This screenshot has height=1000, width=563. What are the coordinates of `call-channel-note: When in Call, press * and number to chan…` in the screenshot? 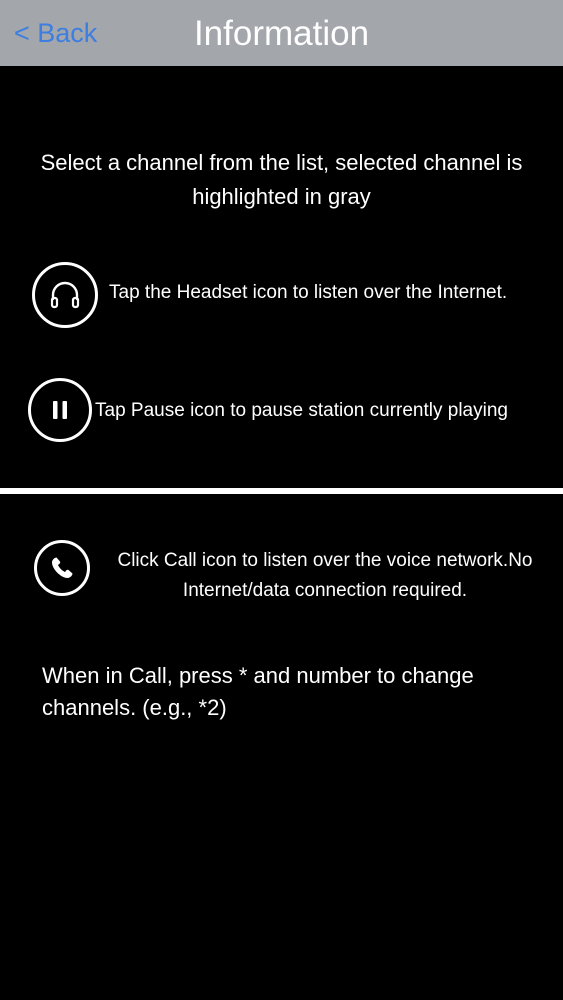 It's located at (258, 691).